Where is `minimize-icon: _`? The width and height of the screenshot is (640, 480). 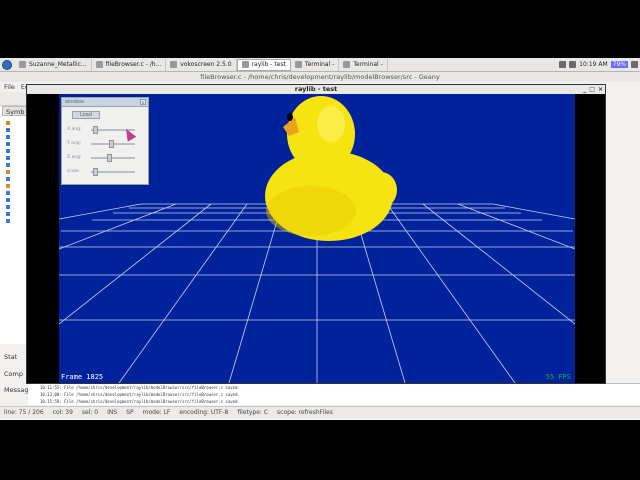
minimize-icon: _ is located at coordinates (584, 89).